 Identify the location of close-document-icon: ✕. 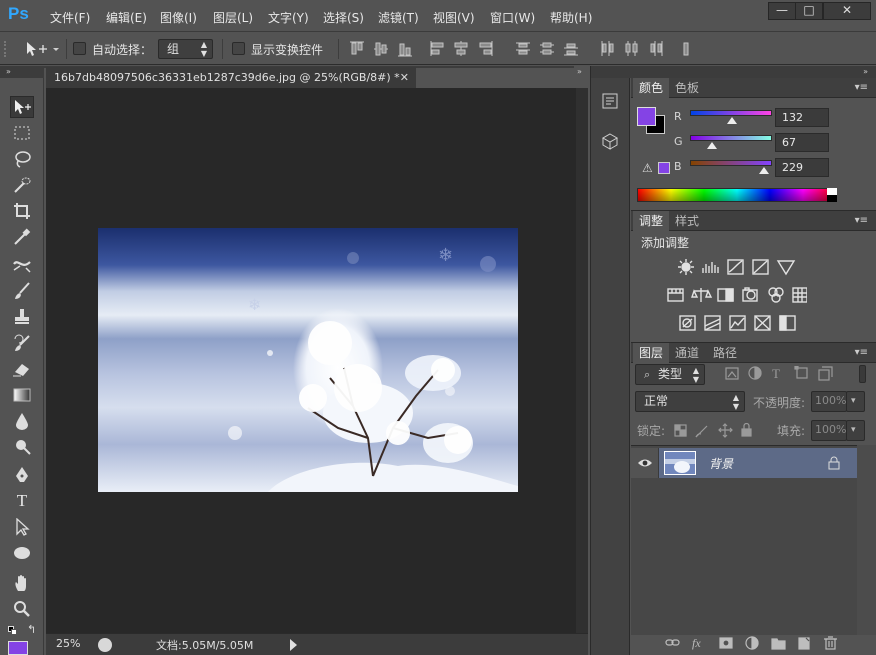
(404, 77).